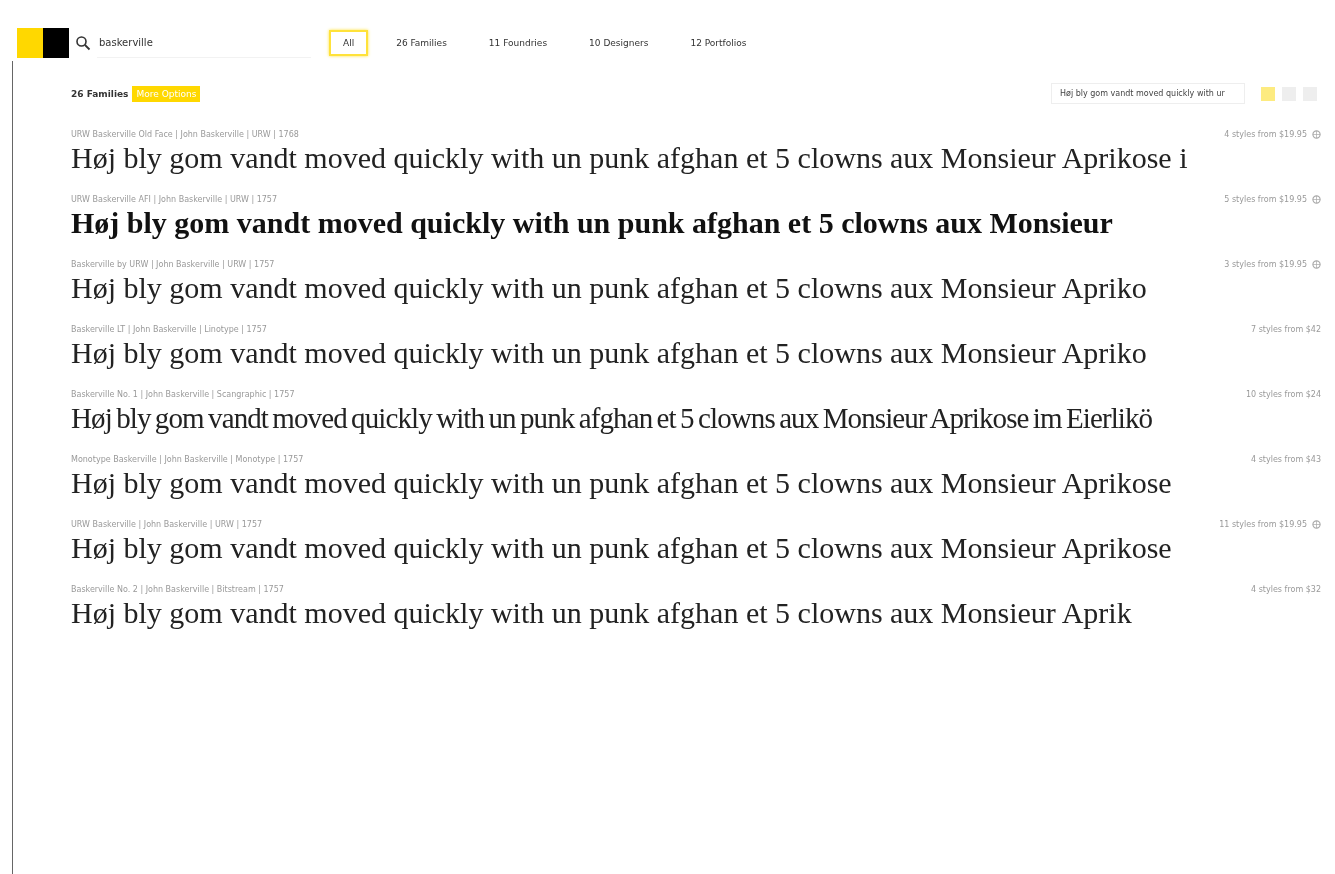 Image resolution: width=1335 pixels, height=874 pixels. I want to click on search-field: baskerville, so click(204, 43).